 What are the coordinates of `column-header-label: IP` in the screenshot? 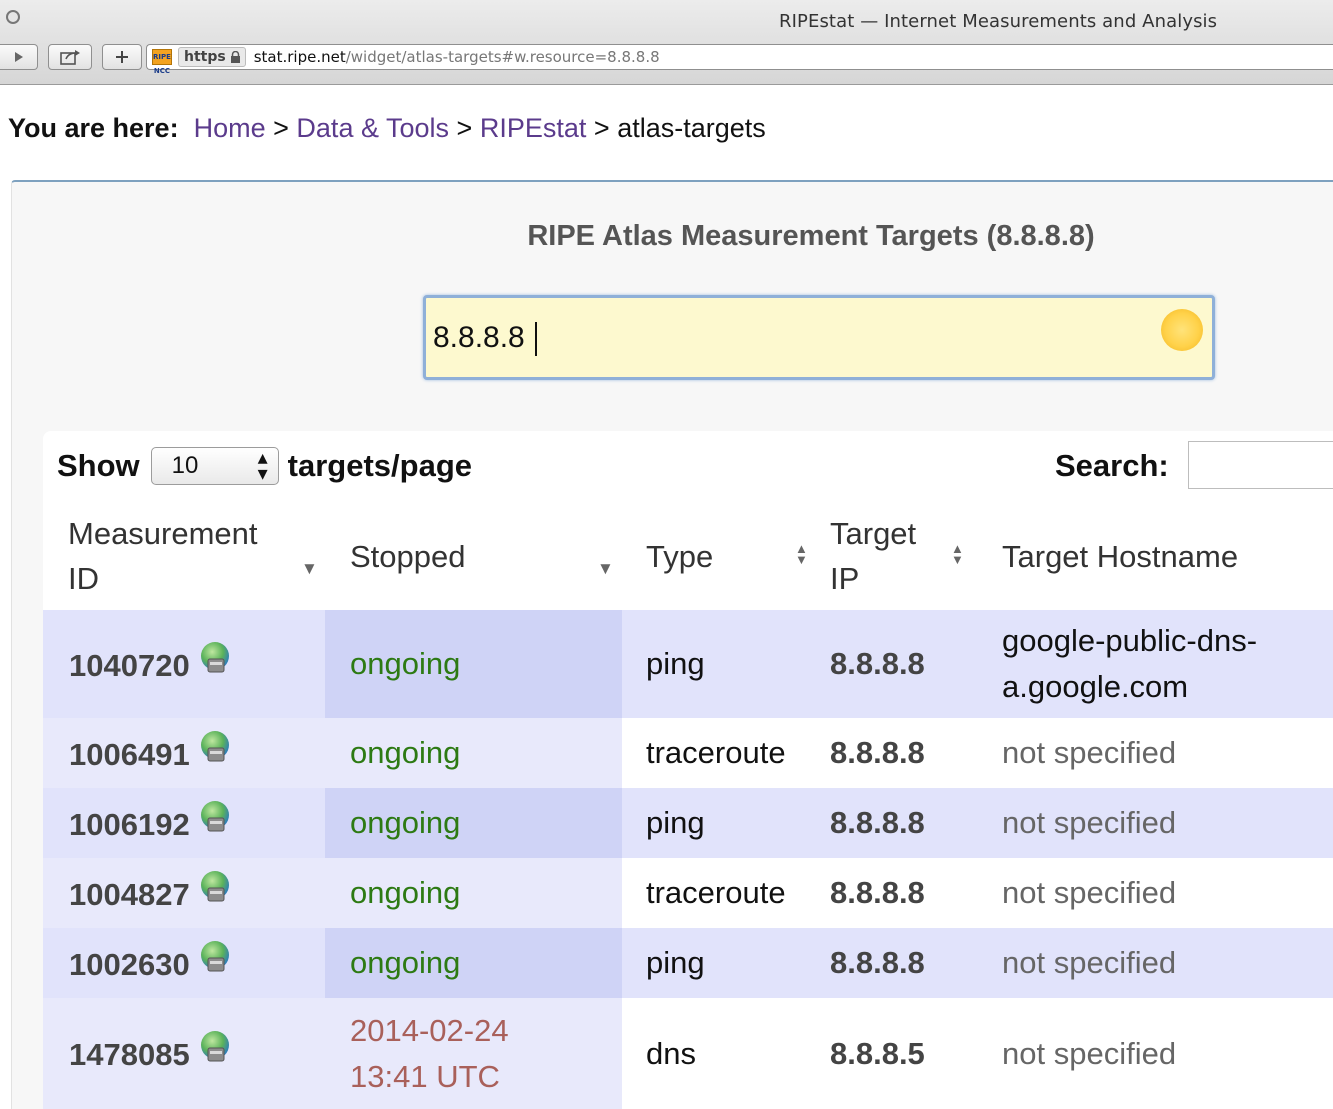 It's located at (845, 578).